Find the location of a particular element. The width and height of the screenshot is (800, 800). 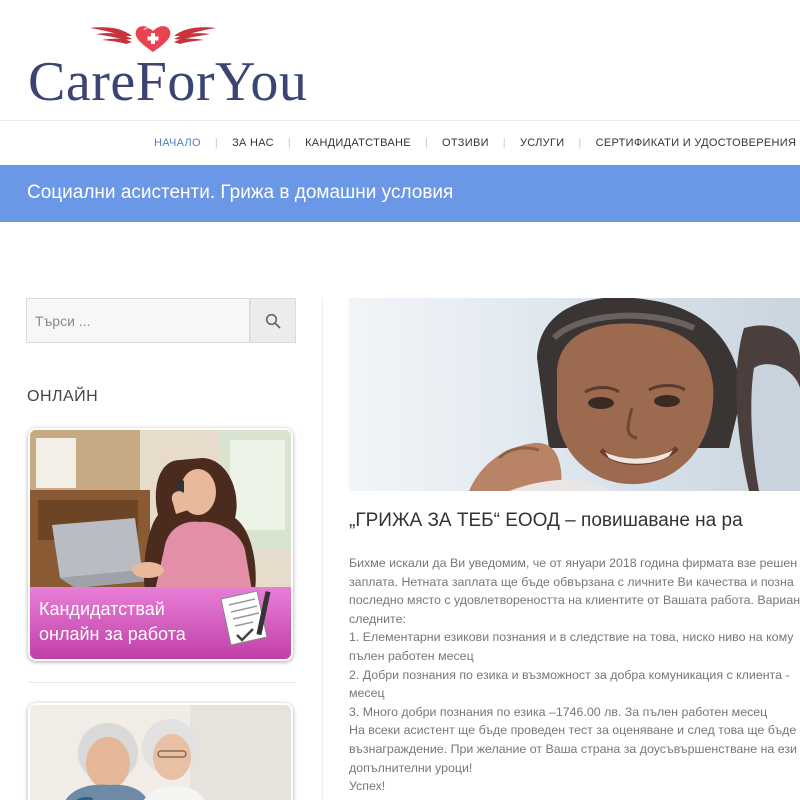

elderly-woman-photo is located at coordinates (574, 394).